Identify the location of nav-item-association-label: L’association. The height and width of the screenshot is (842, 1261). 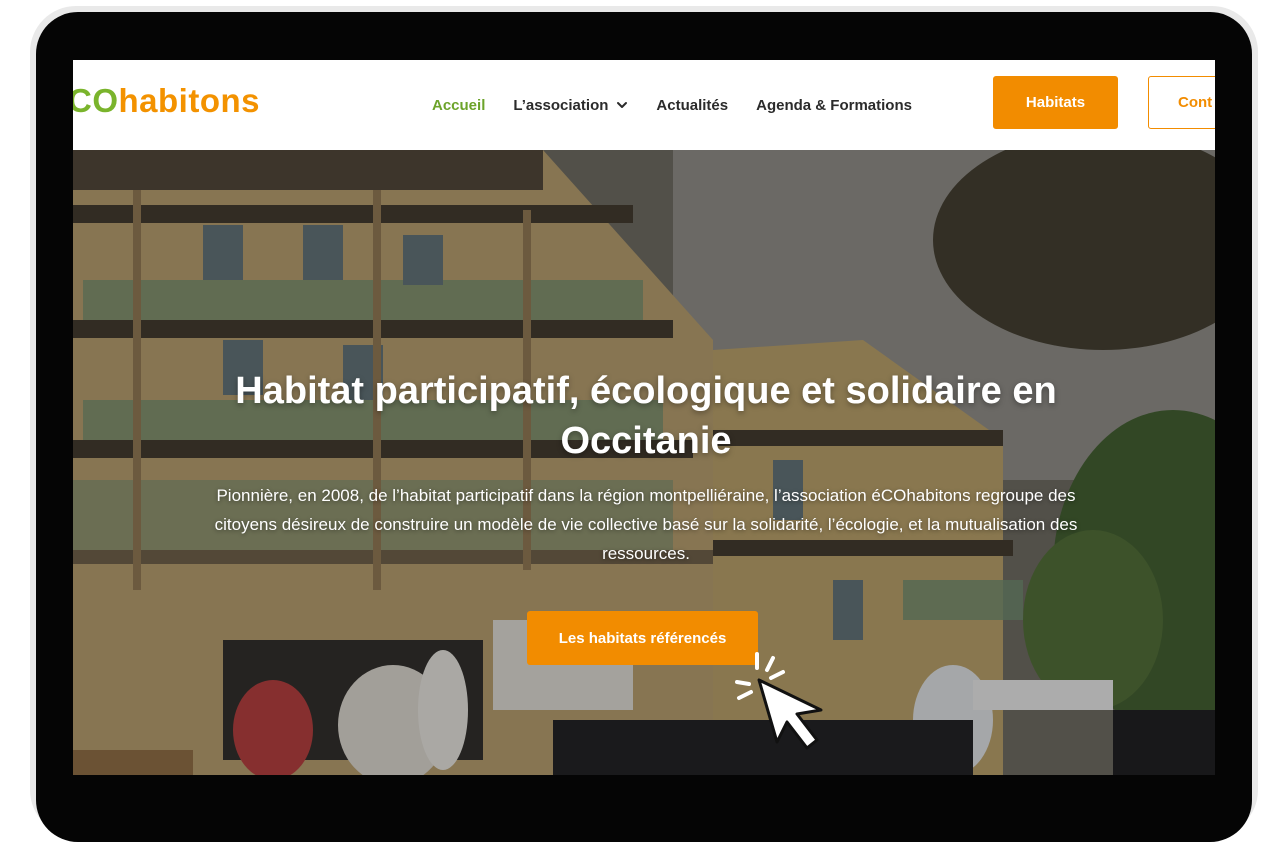
(561, 105).